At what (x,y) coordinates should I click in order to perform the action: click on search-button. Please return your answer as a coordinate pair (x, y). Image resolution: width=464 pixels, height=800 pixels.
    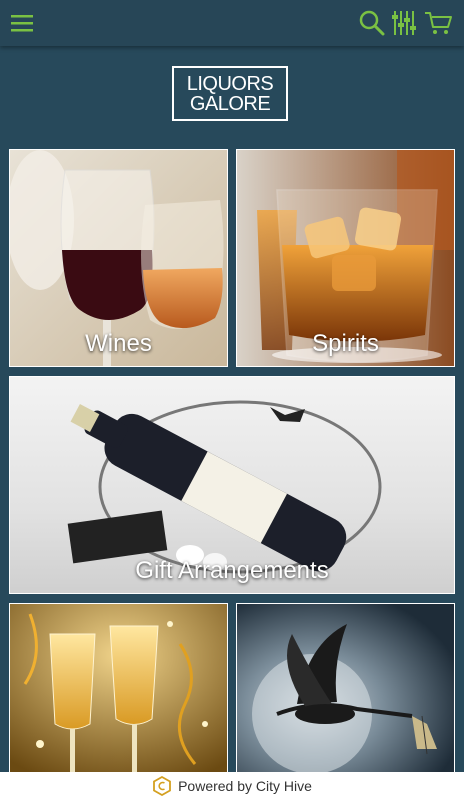
    Looking at the image, I should click on (372, 23).